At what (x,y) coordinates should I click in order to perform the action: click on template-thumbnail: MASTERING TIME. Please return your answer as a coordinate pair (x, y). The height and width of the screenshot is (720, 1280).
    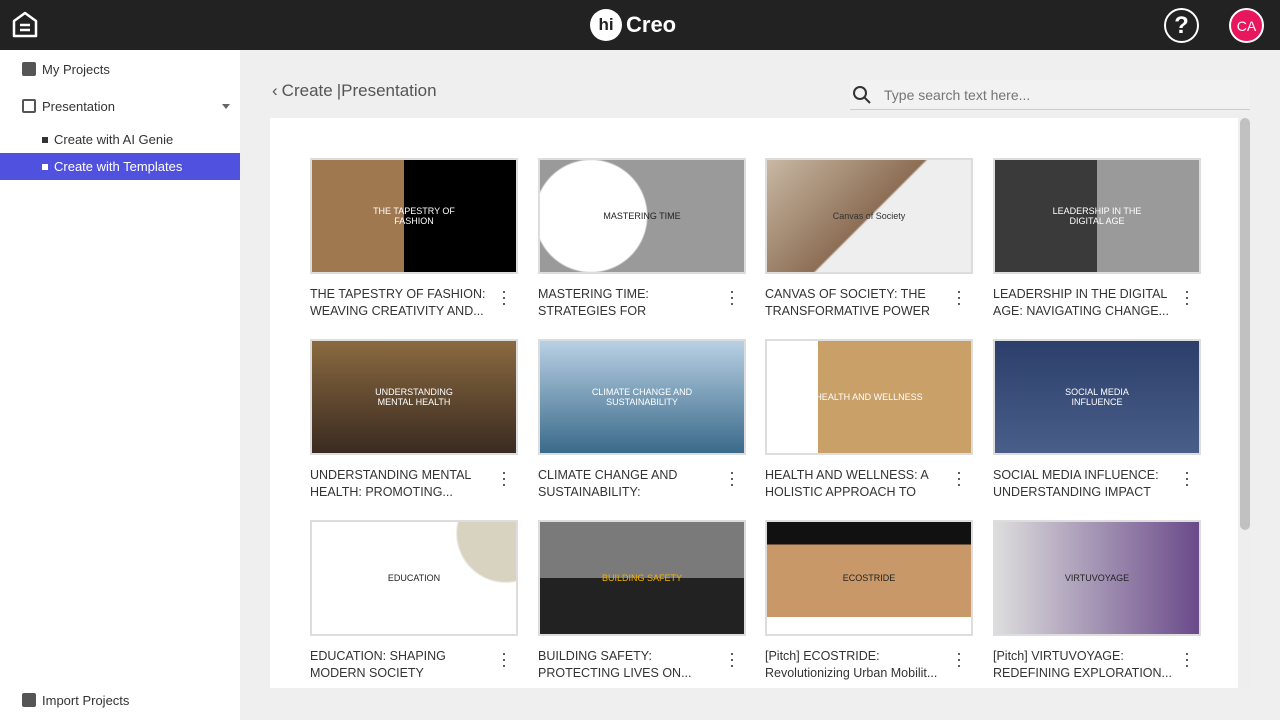
    Looking at the image, I should click on (642, 216).